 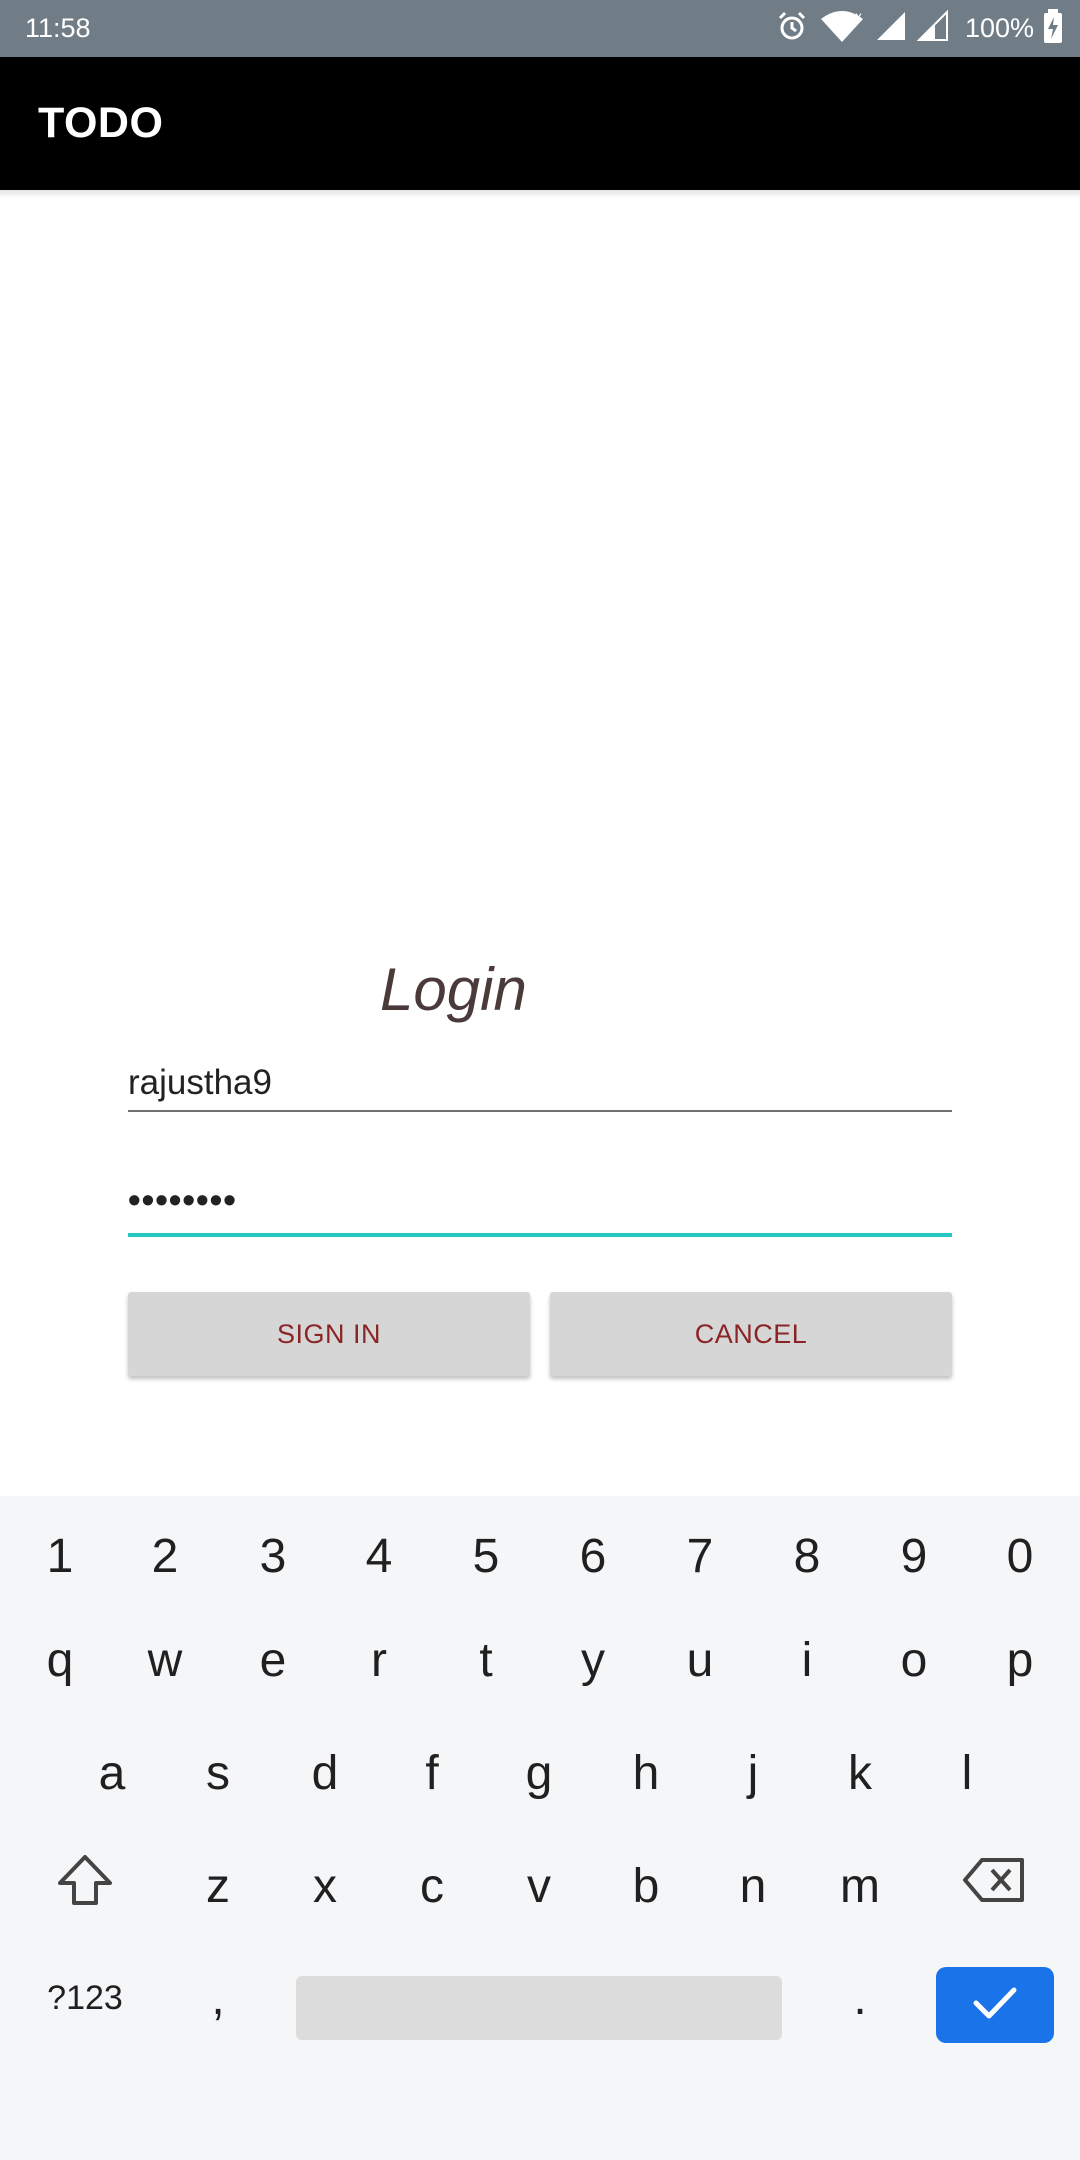 What do you see at coordinates (1020, 1660) in the screenshot?
I see `key-p: p` at bounding box center [1020, 1660].